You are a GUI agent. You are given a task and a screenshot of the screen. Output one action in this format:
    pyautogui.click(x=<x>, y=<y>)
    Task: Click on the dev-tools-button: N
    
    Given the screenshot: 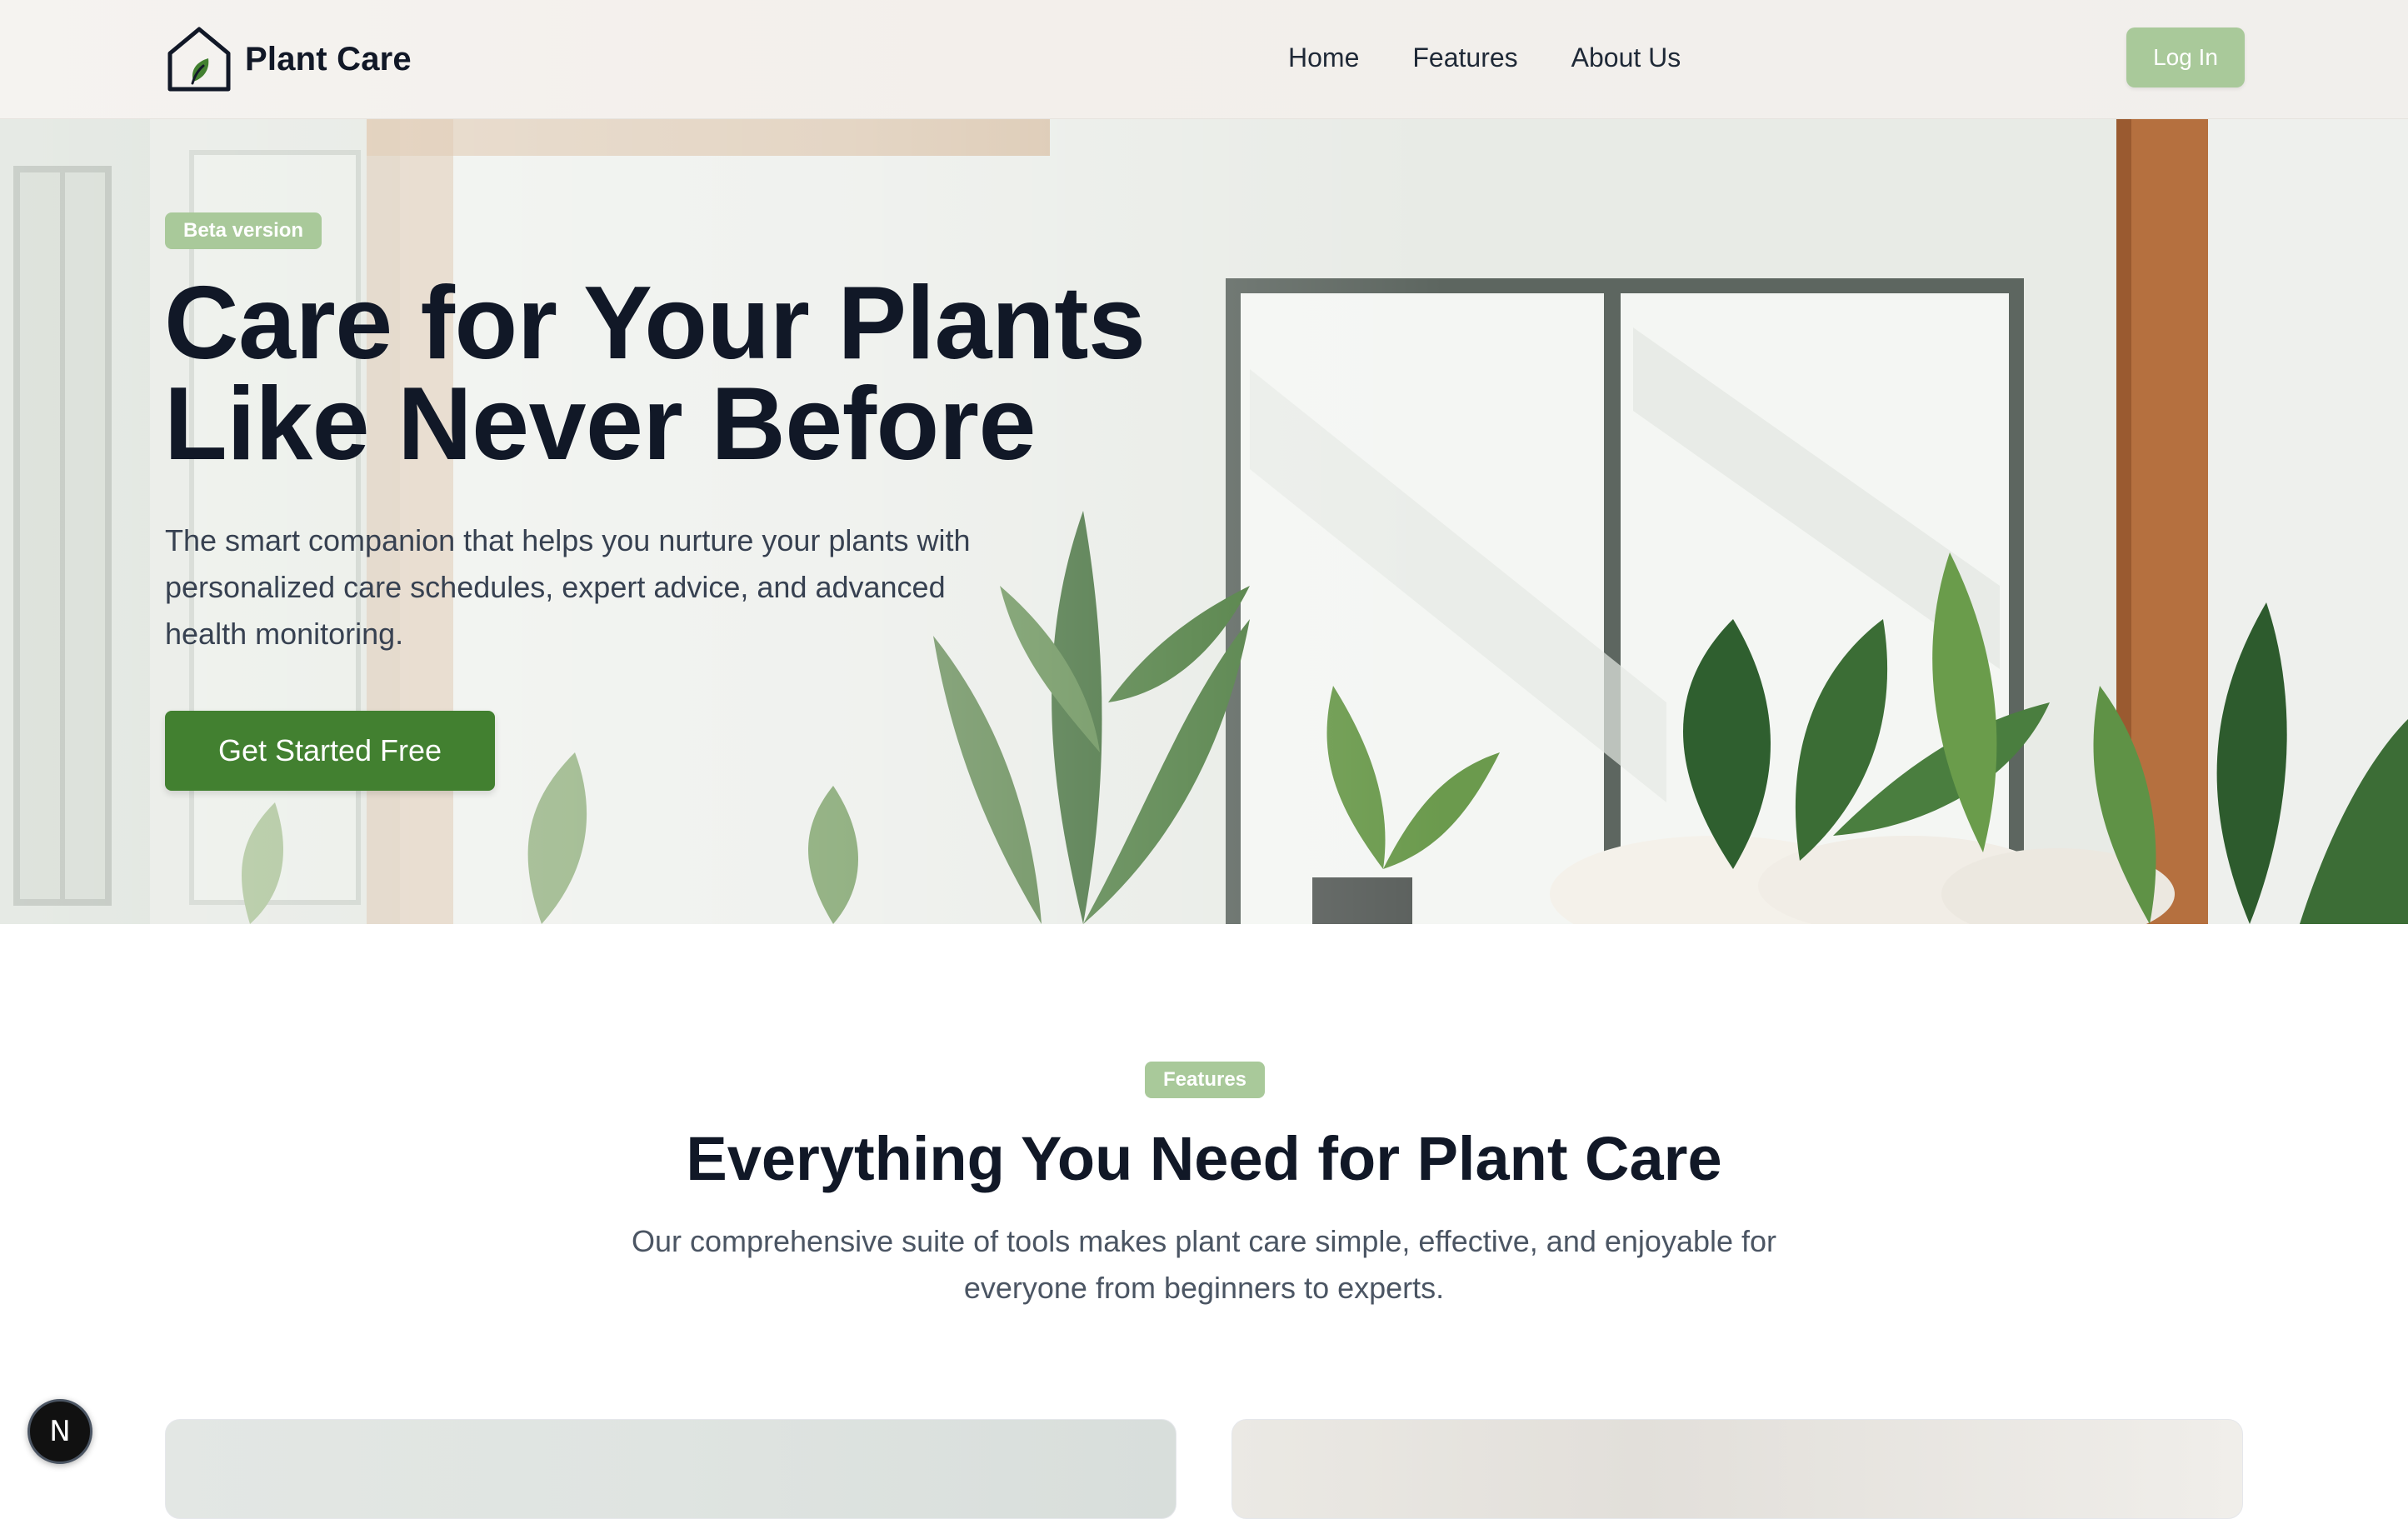 What is the action you would take?
    pyautogui.click(x=60, y=1431)
    